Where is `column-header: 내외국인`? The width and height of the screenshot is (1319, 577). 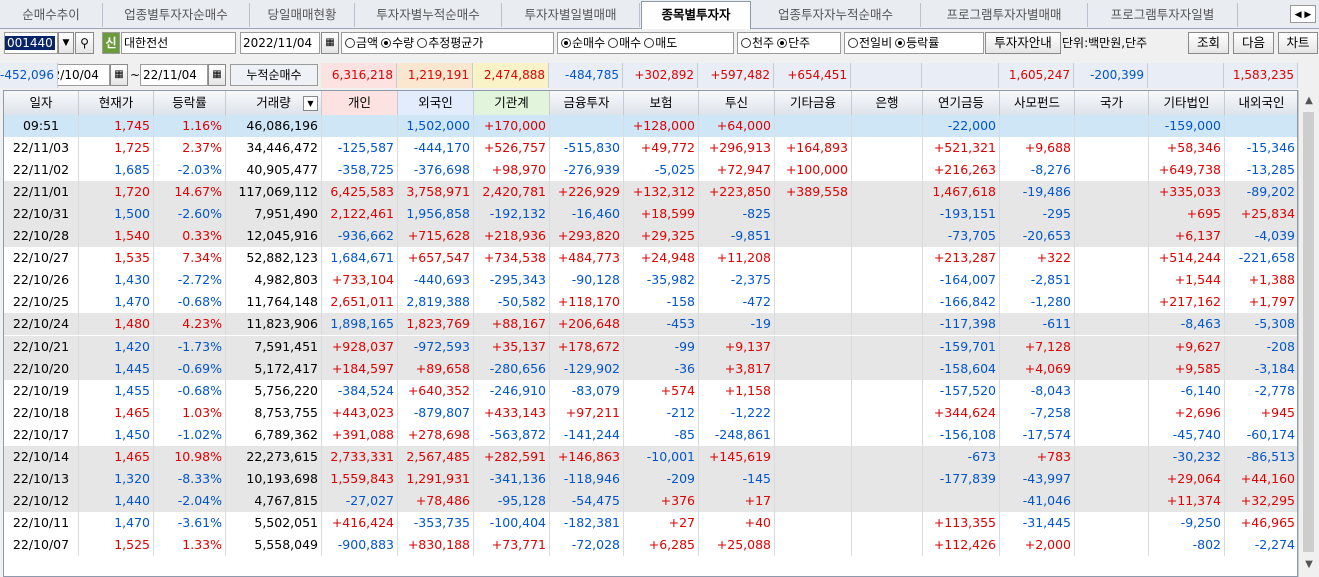
column-header: 내외국인 is located at coordinates (1261, 103).